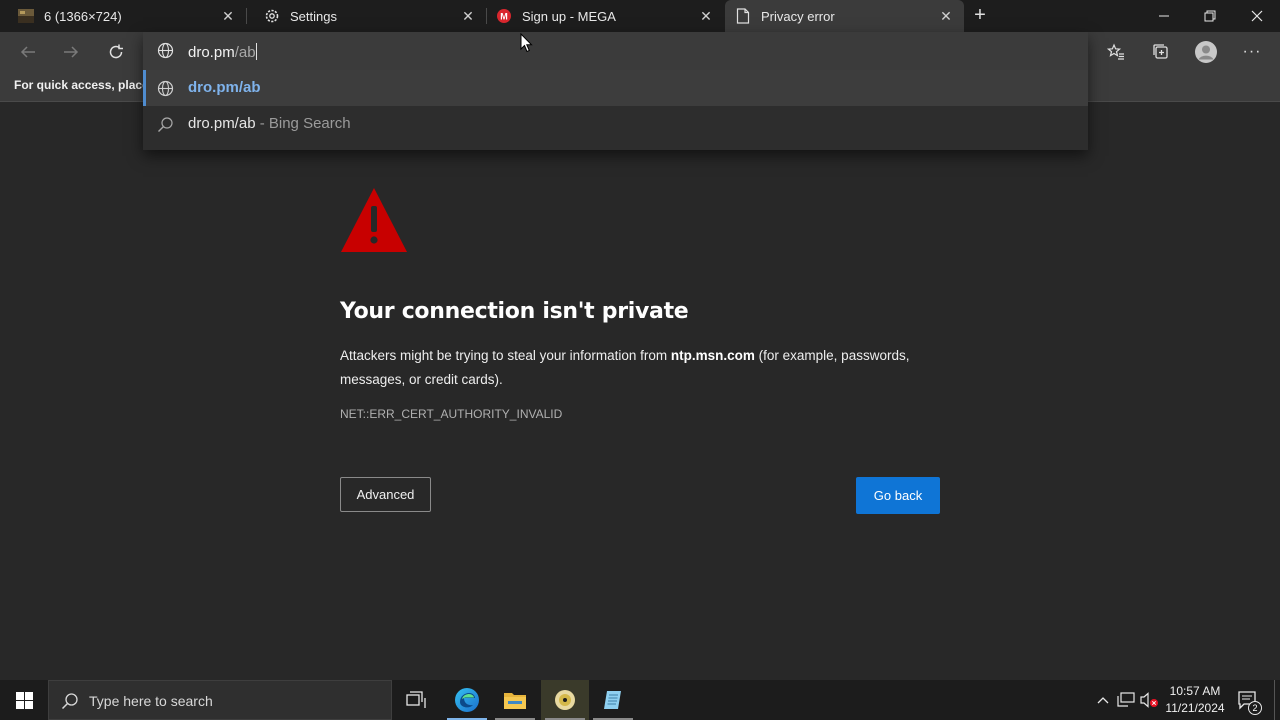 The image size is (1280, 720). Describe the element at coordinates (211, 52) in the screenshot. I see `typed-text: dro.pm` at that location.